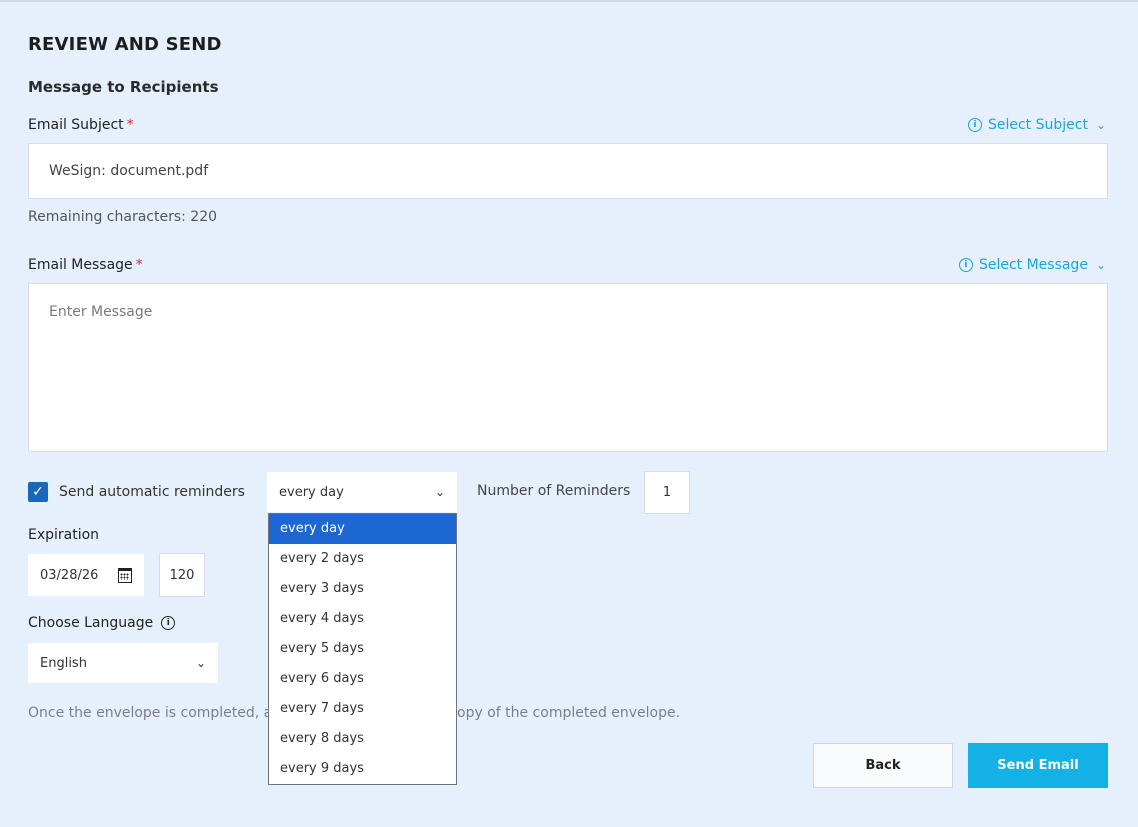 Image resolution: width=1138 pixels, height=827 pixels. Describe the element at coordinates (91, 623) in the screenshot. I see `choose-language-text: Choose Language` at that location.